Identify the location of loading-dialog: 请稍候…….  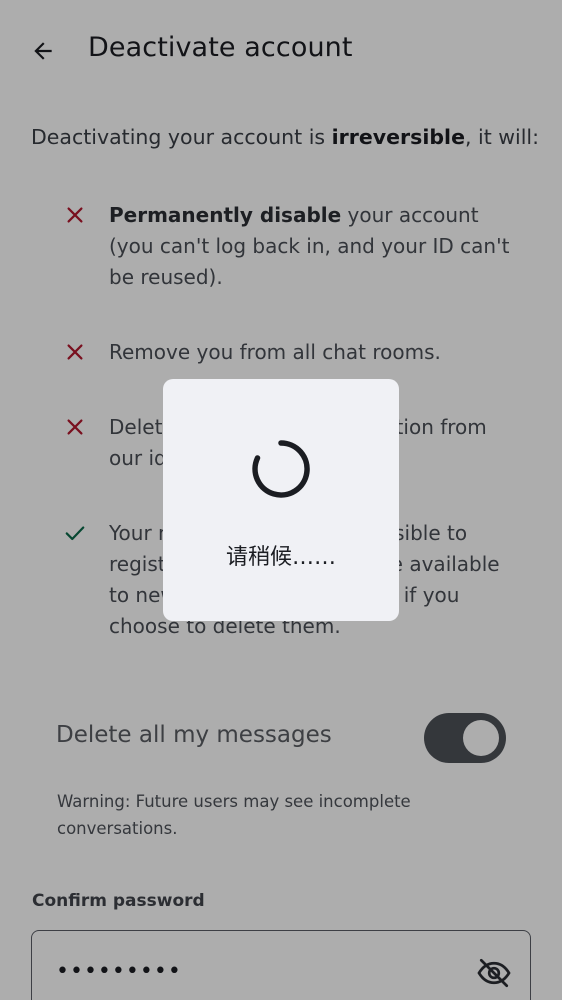
(281, 500).